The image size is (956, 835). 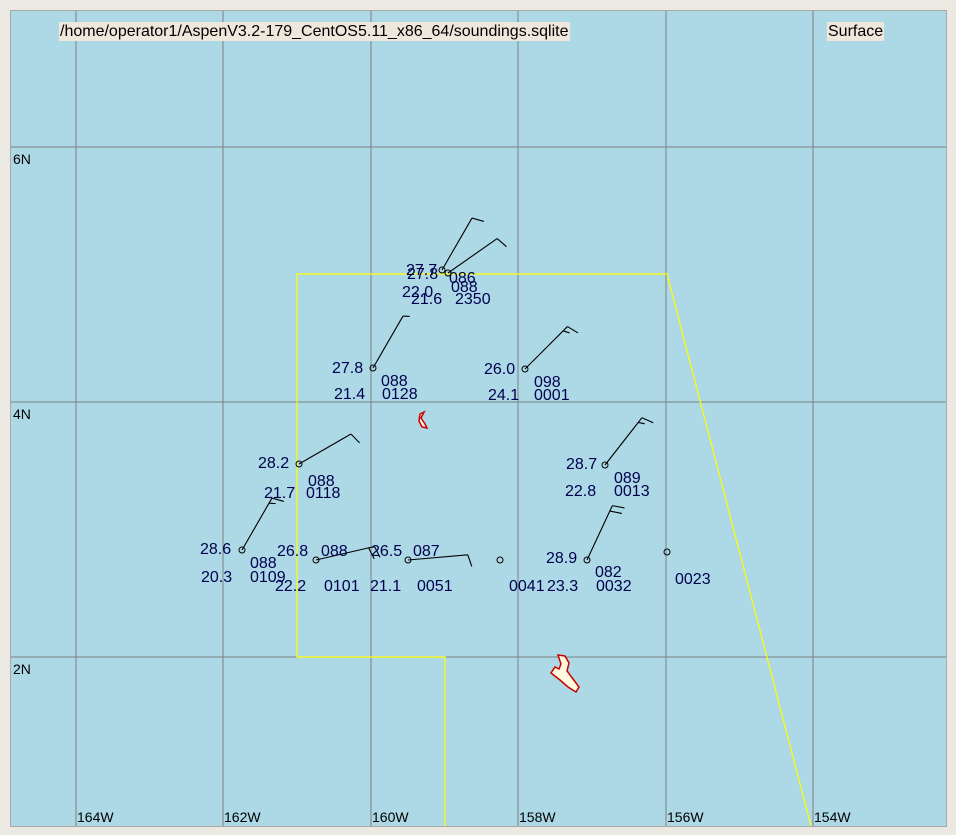 What do you see at coordinates (537, 817) in the screenshot?
I see `lon-label-158w: 158W` at bounding box center [537, 817].